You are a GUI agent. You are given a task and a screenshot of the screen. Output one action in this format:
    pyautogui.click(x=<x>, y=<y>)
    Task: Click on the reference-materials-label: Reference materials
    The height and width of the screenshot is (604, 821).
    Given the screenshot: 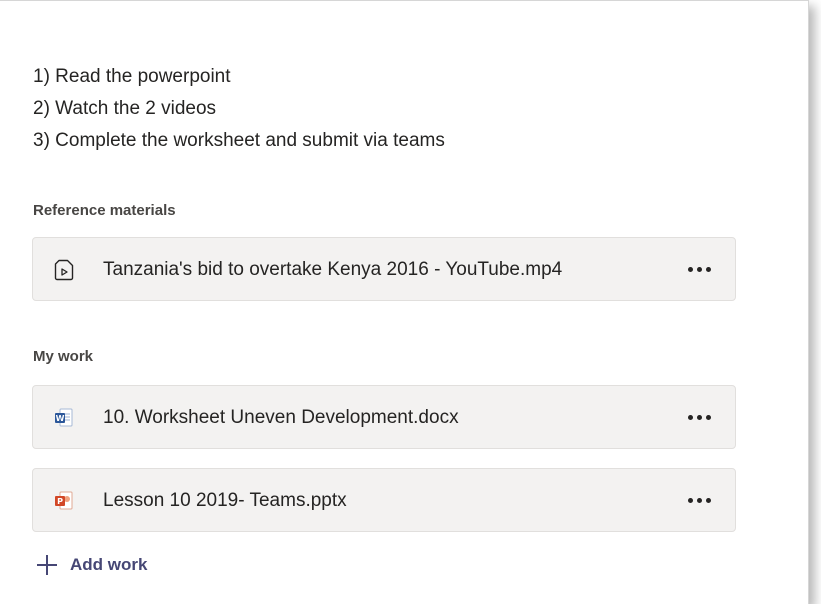 What is the action you would take?
    pyautogui.click(x=104, y=210)
    